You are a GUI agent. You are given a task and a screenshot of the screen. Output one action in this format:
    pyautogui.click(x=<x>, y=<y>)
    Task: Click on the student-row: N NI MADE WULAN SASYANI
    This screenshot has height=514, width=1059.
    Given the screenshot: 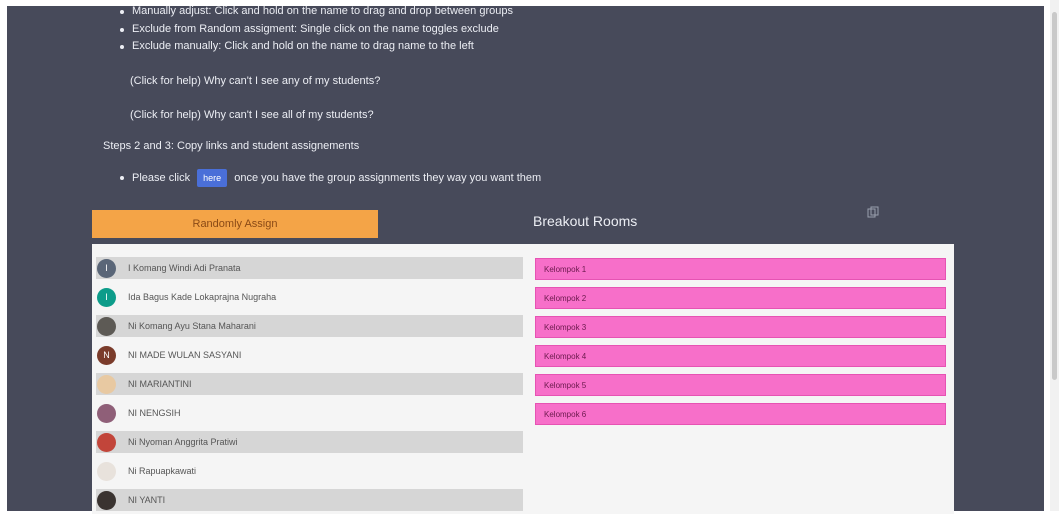 What is the action you would take?
    pyautogui.click(x=309, y=355)
    